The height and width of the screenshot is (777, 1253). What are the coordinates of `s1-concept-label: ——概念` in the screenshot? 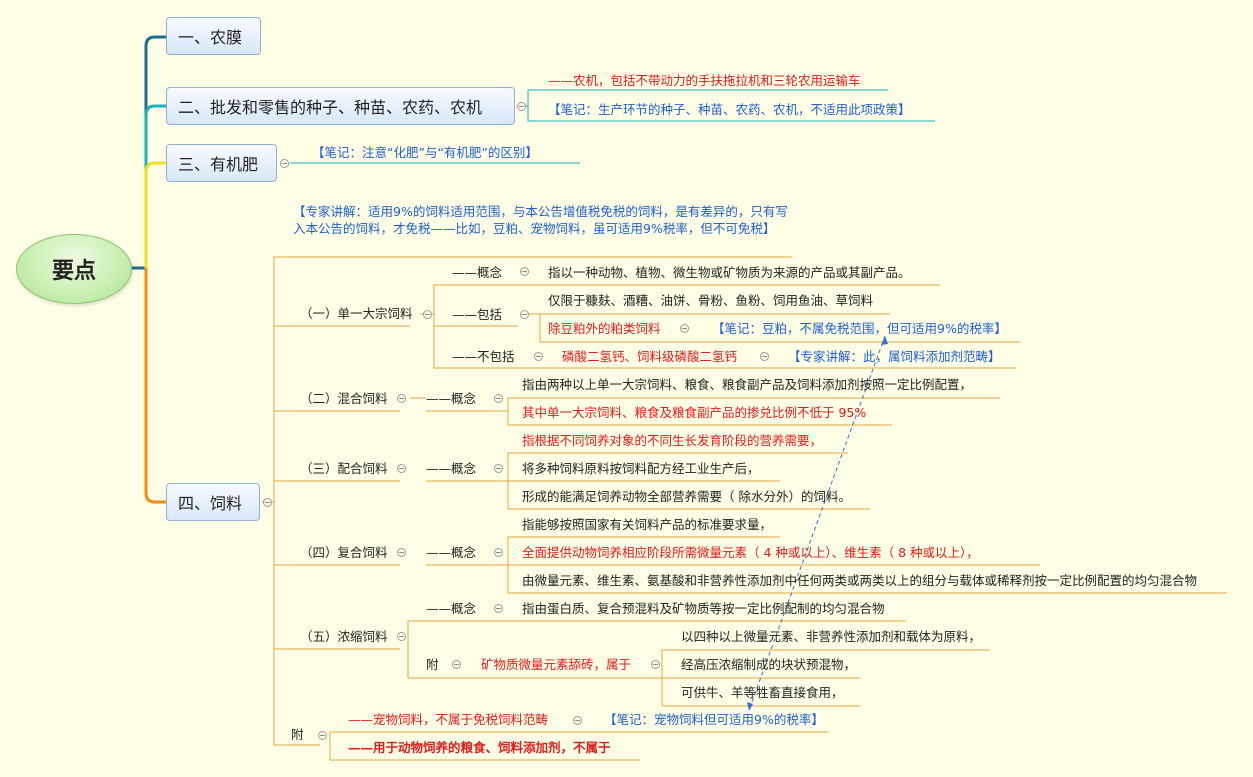 It's located at (477, 273).